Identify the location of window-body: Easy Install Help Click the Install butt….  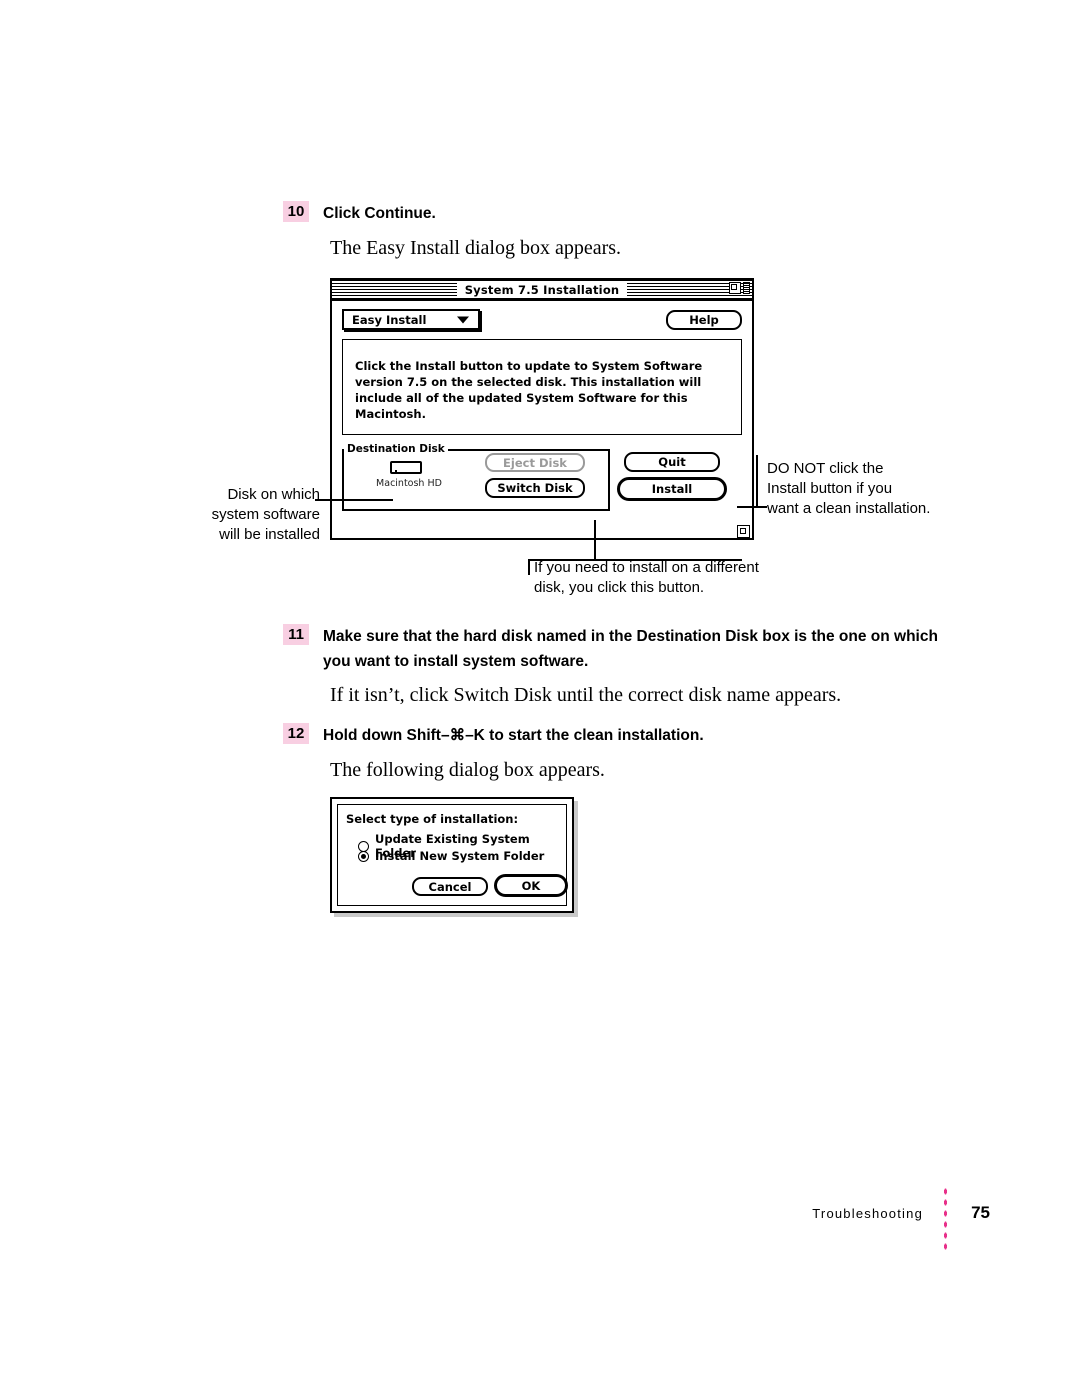
(542, 420).